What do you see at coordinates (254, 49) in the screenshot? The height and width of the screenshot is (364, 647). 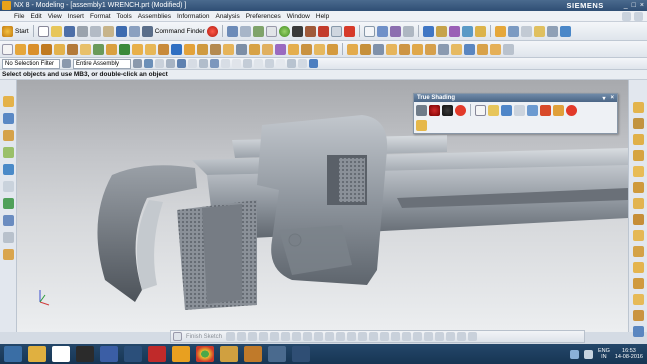 I see `offset-face-icon` at bounding box center [254, 49].